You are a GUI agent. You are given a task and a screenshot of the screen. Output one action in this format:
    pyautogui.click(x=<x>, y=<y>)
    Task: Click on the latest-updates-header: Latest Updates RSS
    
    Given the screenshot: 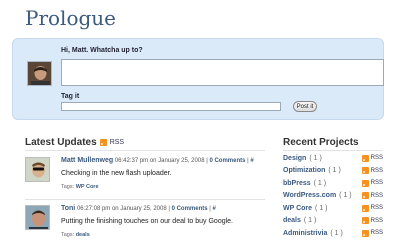 What is the action you would take?
    pyautogui.click(x=74, y=142)
    